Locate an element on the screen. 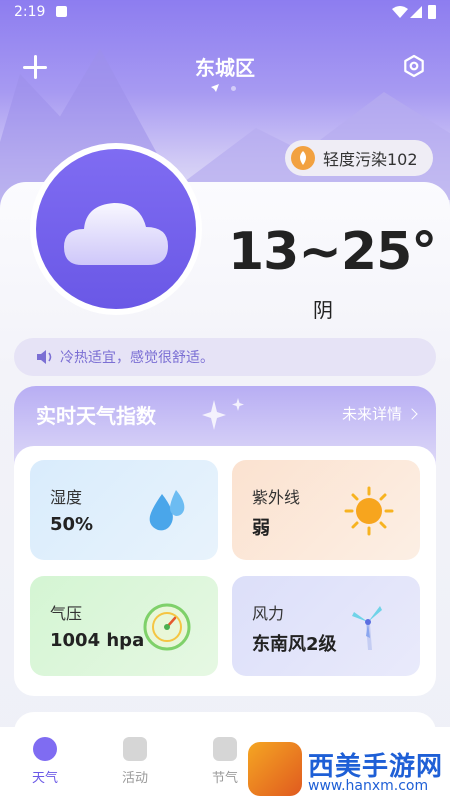 The image size is (450, 801). leaf-icon is located at coordinates (303, 158).